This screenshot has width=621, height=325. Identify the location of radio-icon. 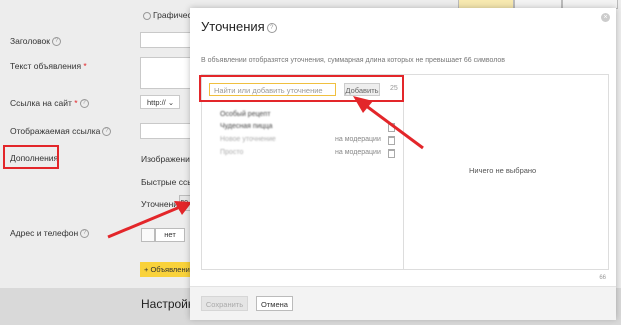
(147, 15).